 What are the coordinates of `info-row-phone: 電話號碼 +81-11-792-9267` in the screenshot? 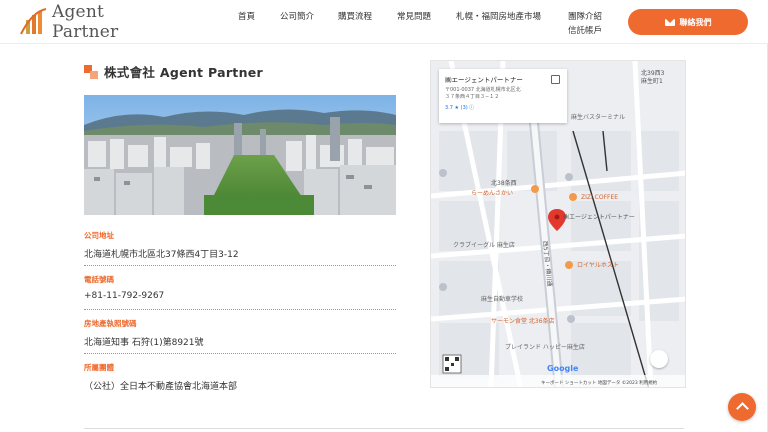 It's located at (240, 287).